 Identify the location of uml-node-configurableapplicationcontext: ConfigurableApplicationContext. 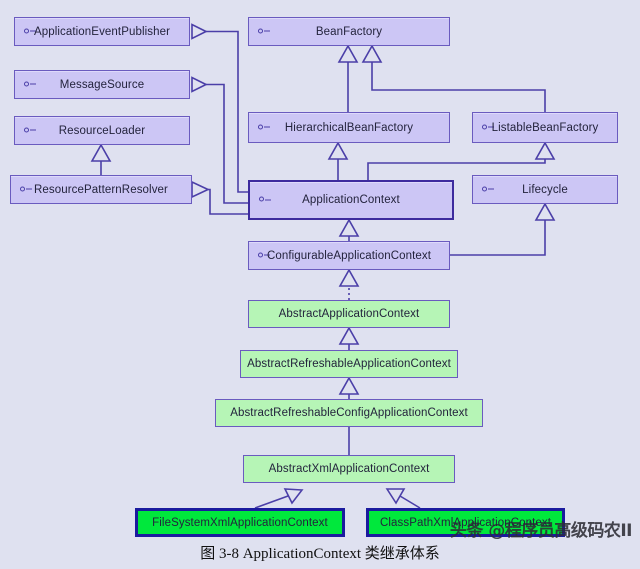
(349, 255).